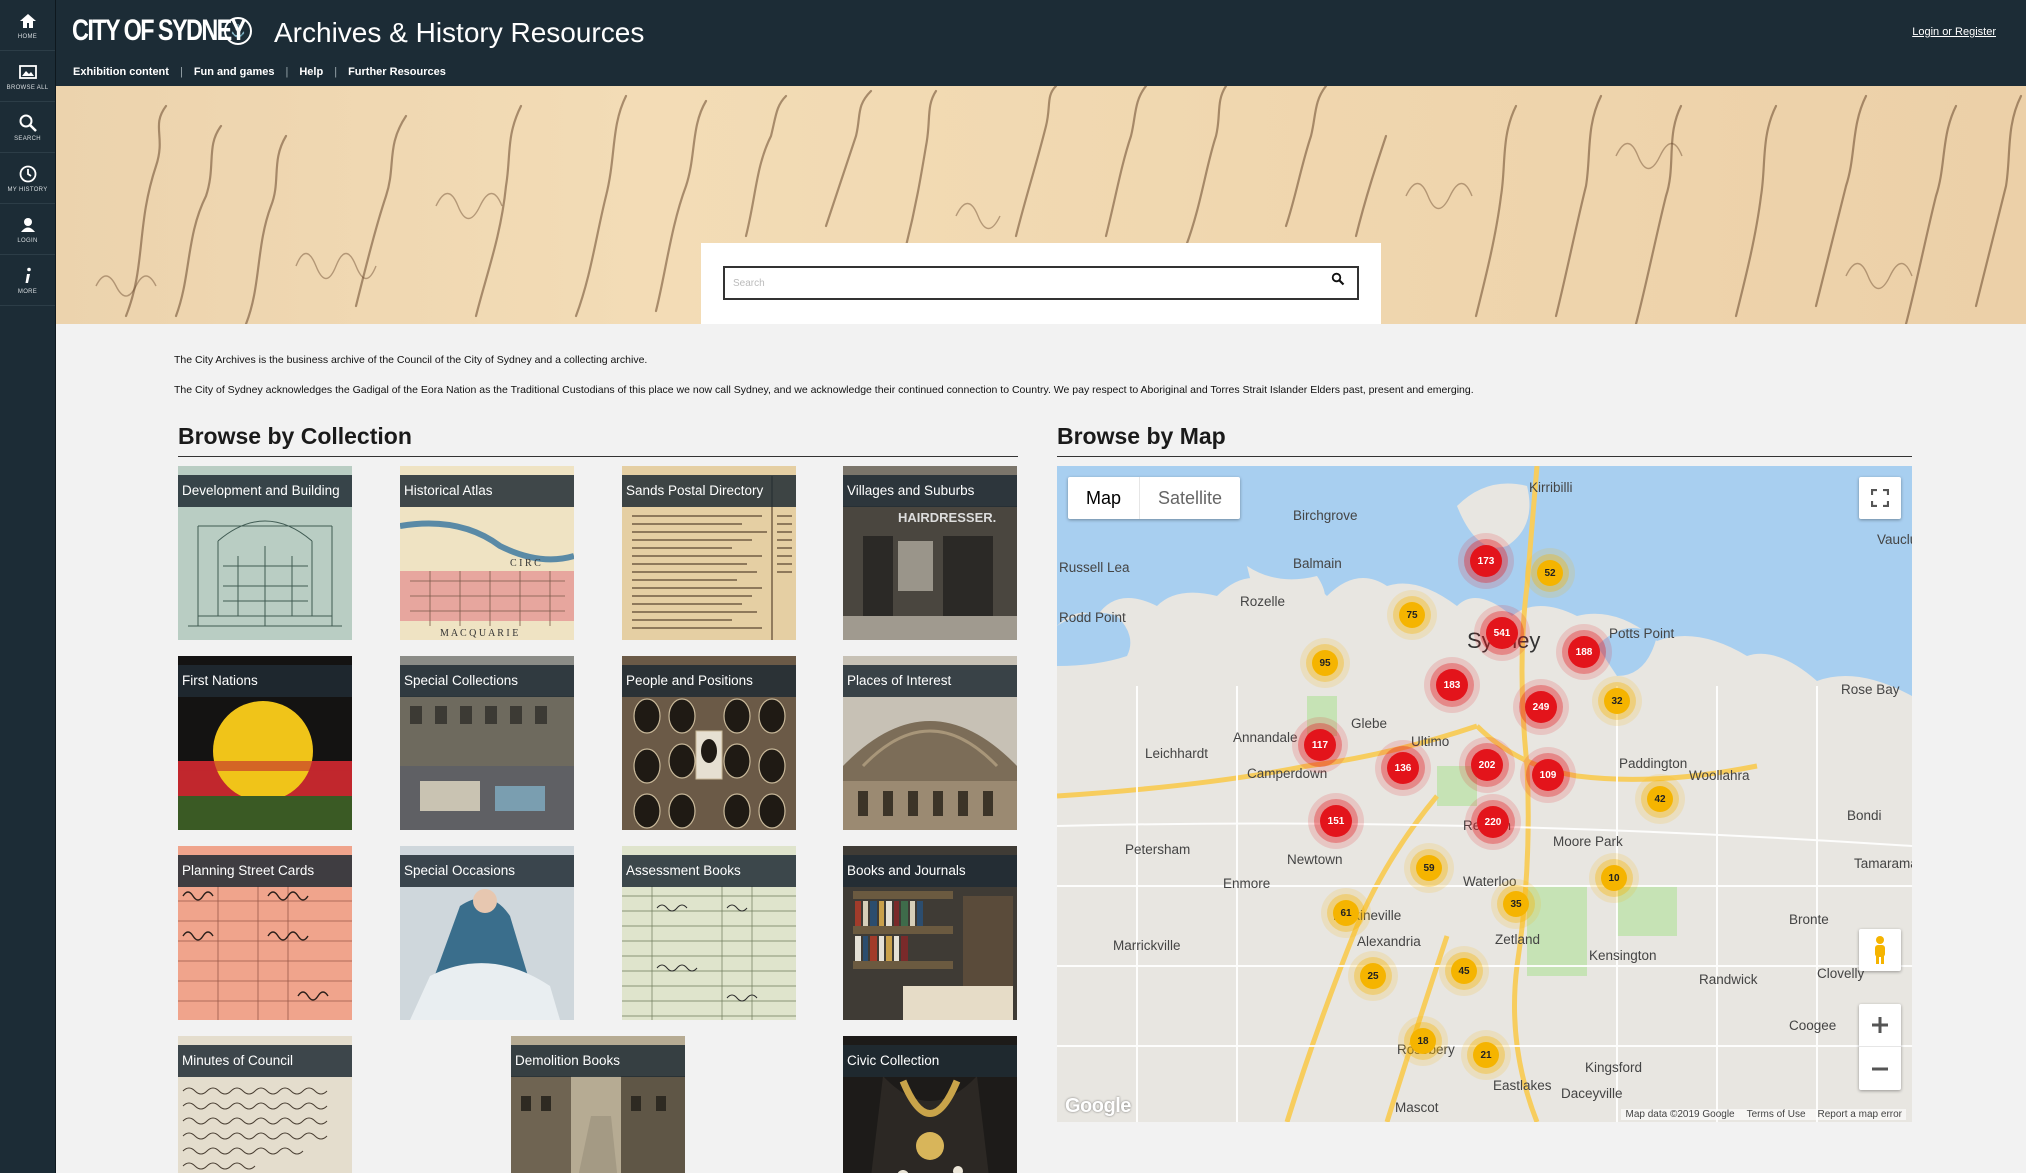  What do you see at coordinates (159, 30) in the screenshot?
I see `logo-text: CITY OF SYDNEY` at bounding box center [159, 30].